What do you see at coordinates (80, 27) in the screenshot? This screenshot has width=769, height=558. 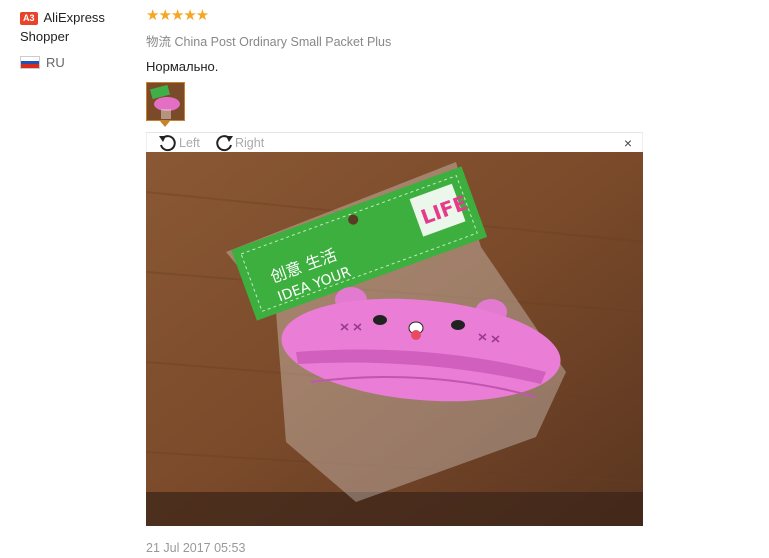 I see `reviewer-name: A3 AliExpress Shopper` at bounding box center [80, 27].